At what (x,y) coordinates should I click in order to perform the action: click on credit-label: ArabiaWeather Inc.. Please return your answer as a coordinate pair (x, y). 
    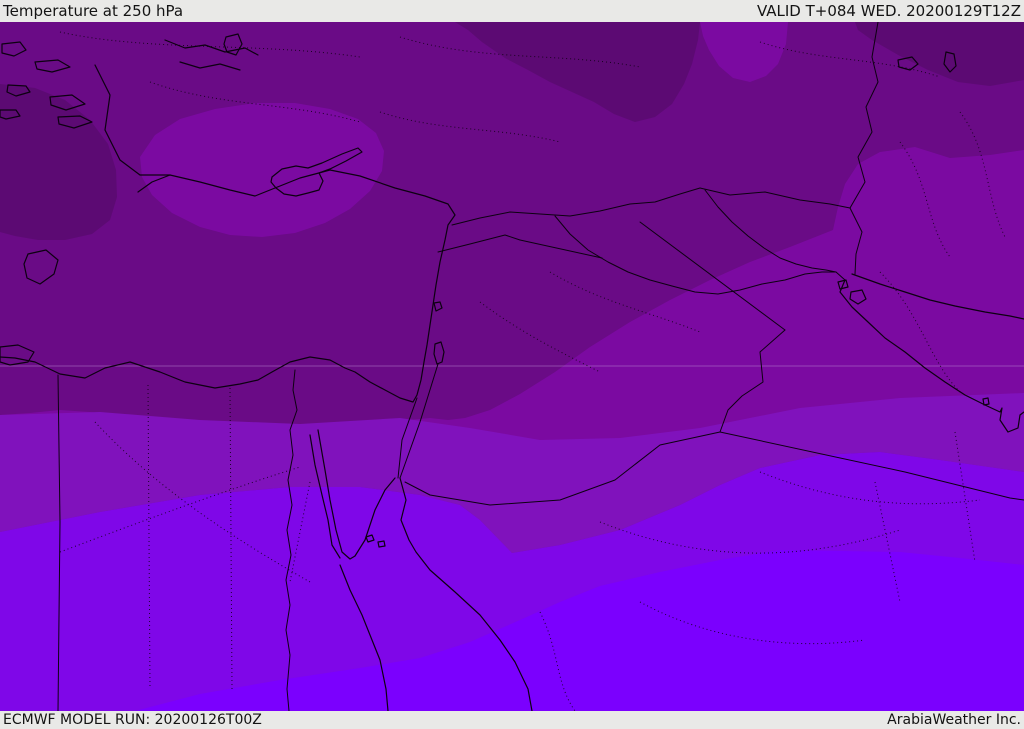
    Looking at the image, I should click on (954, 720).